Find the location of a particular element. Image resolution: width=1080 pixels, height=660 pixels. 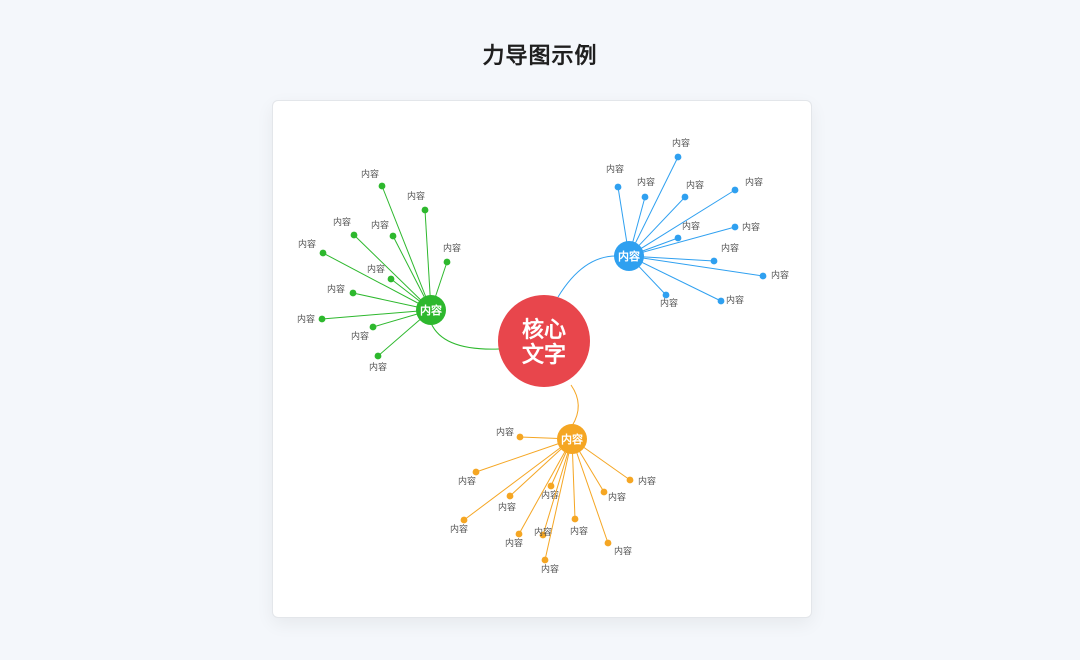

green-core-connector is located at coordinates (465, 336).